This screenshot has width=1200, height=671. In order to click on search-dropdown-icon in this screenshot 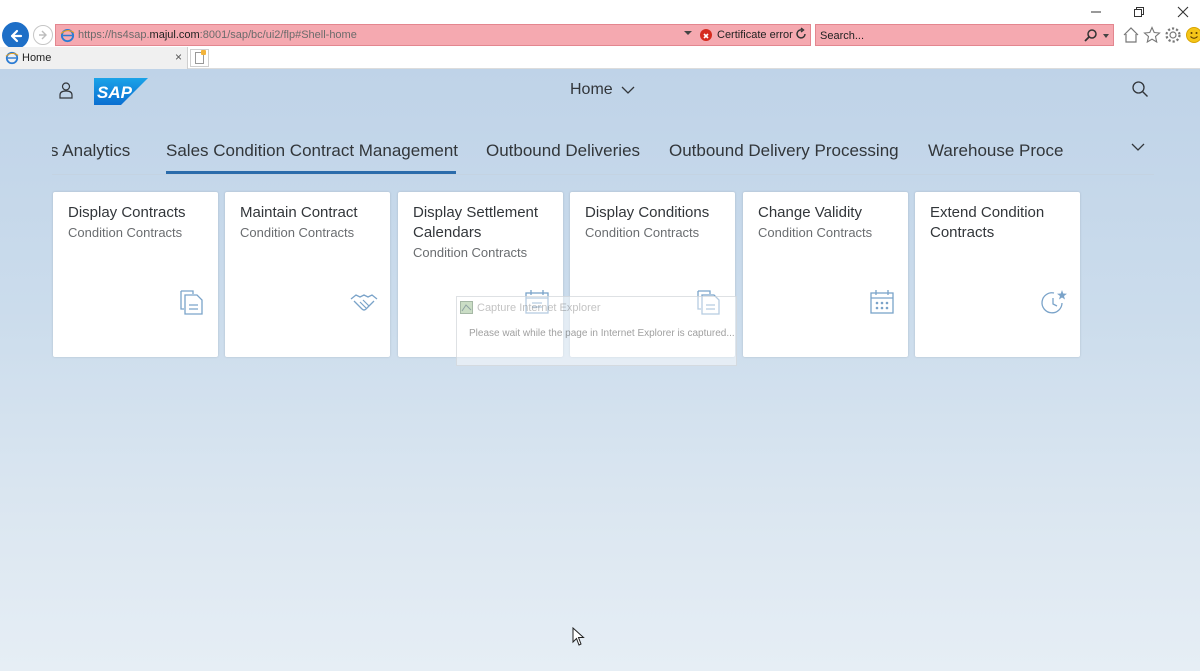, I will do `click(1106, 36)`.